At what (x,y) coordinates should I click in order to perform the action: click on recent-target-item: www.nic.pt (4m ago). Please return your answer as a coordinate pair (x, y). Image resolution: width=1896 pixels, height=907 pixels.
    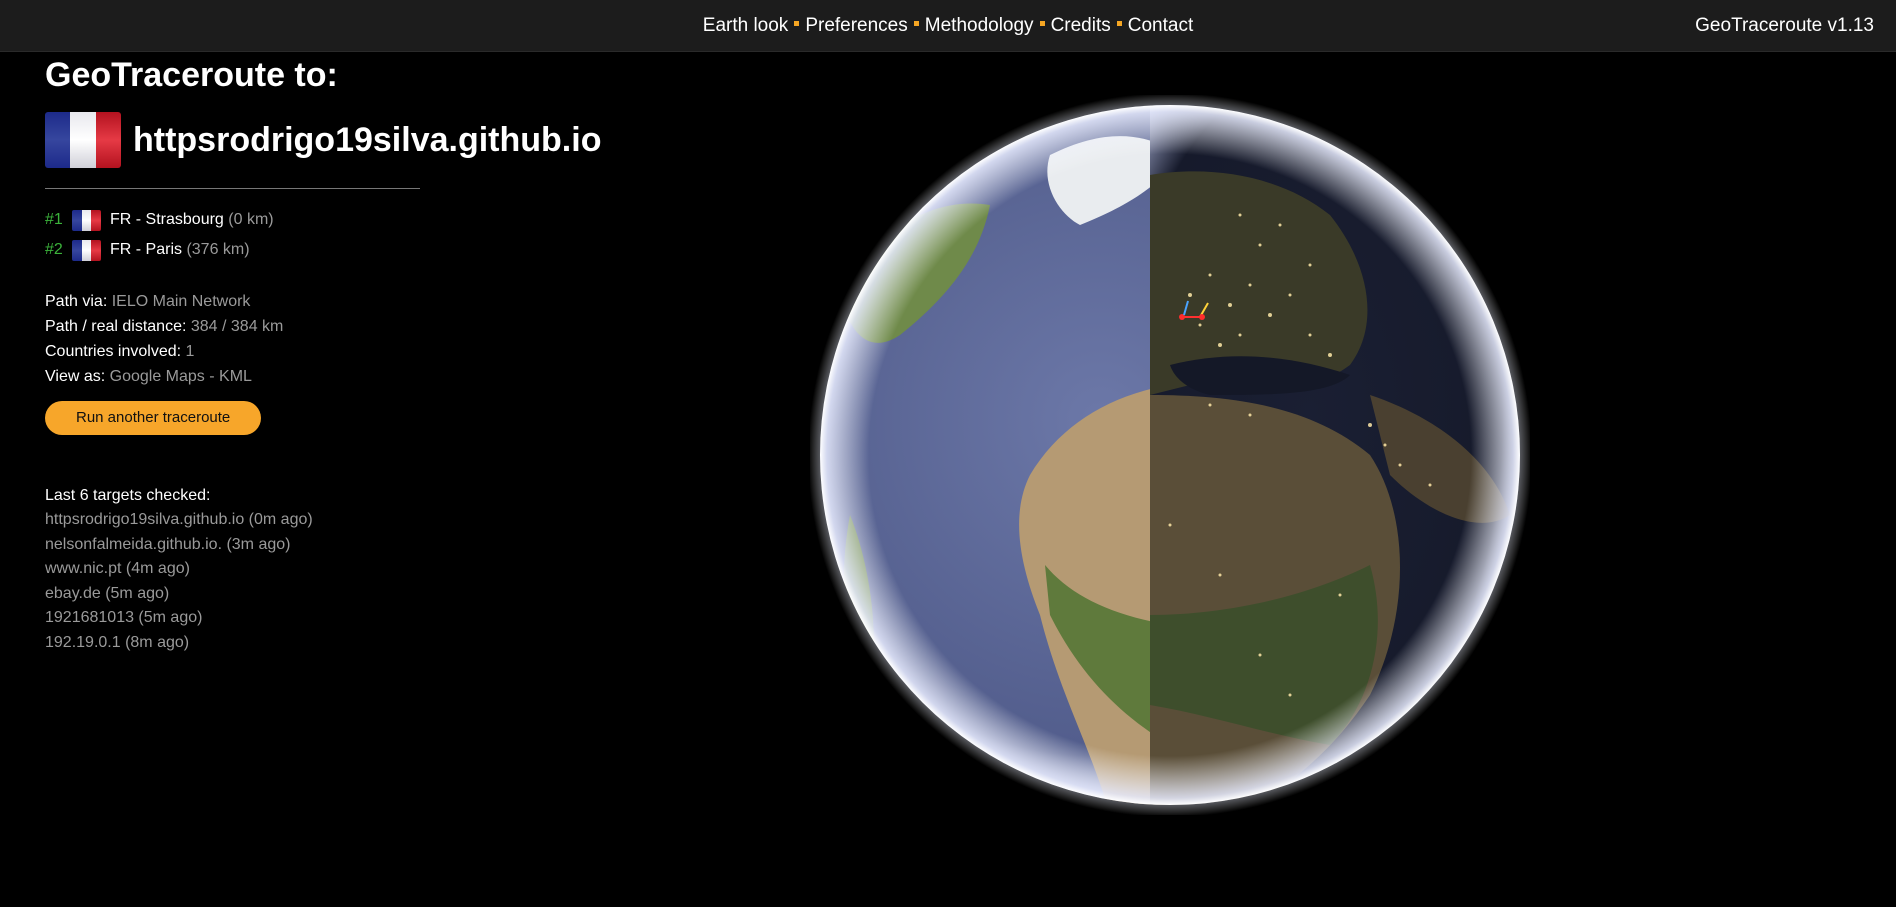
    Looking at the image, I should click on (345, 569).